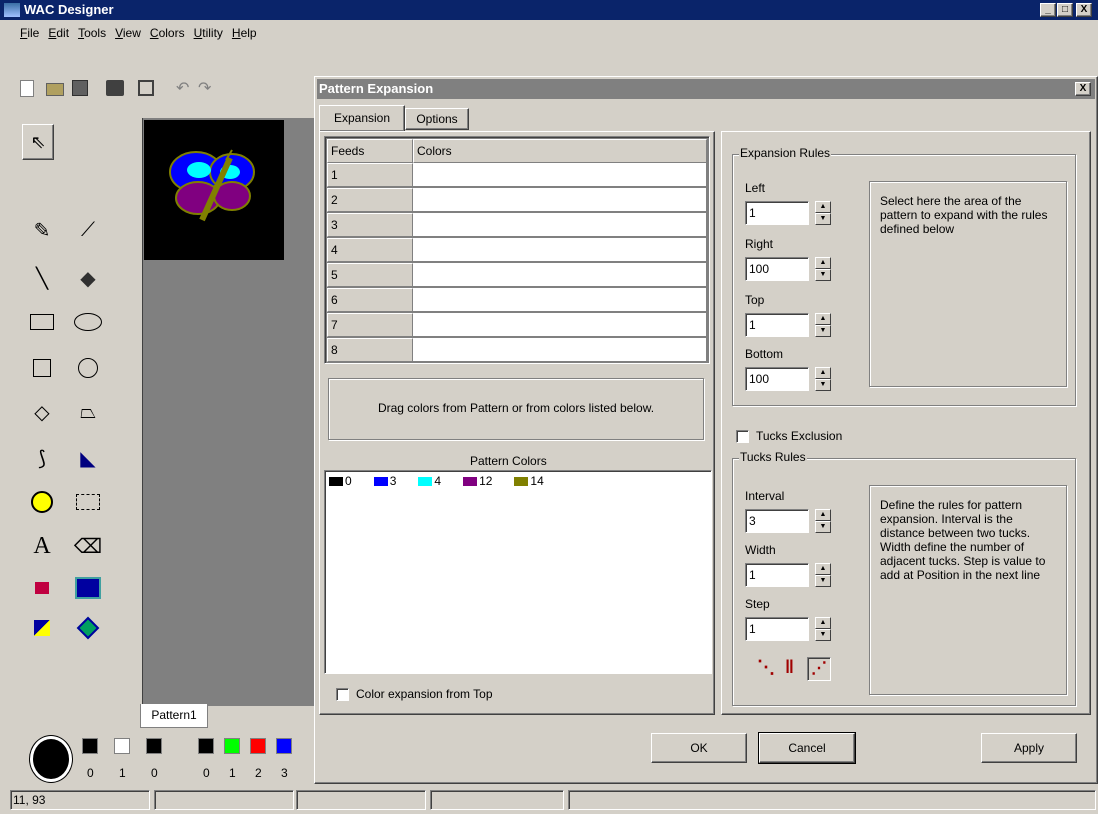 Image resolution: width=1098 pixels, height=814 pixels. What do you see at coordinates (90, 773) in the screenshot?
I see `mouse-color-label: 0` at bounding box center [90, 773].